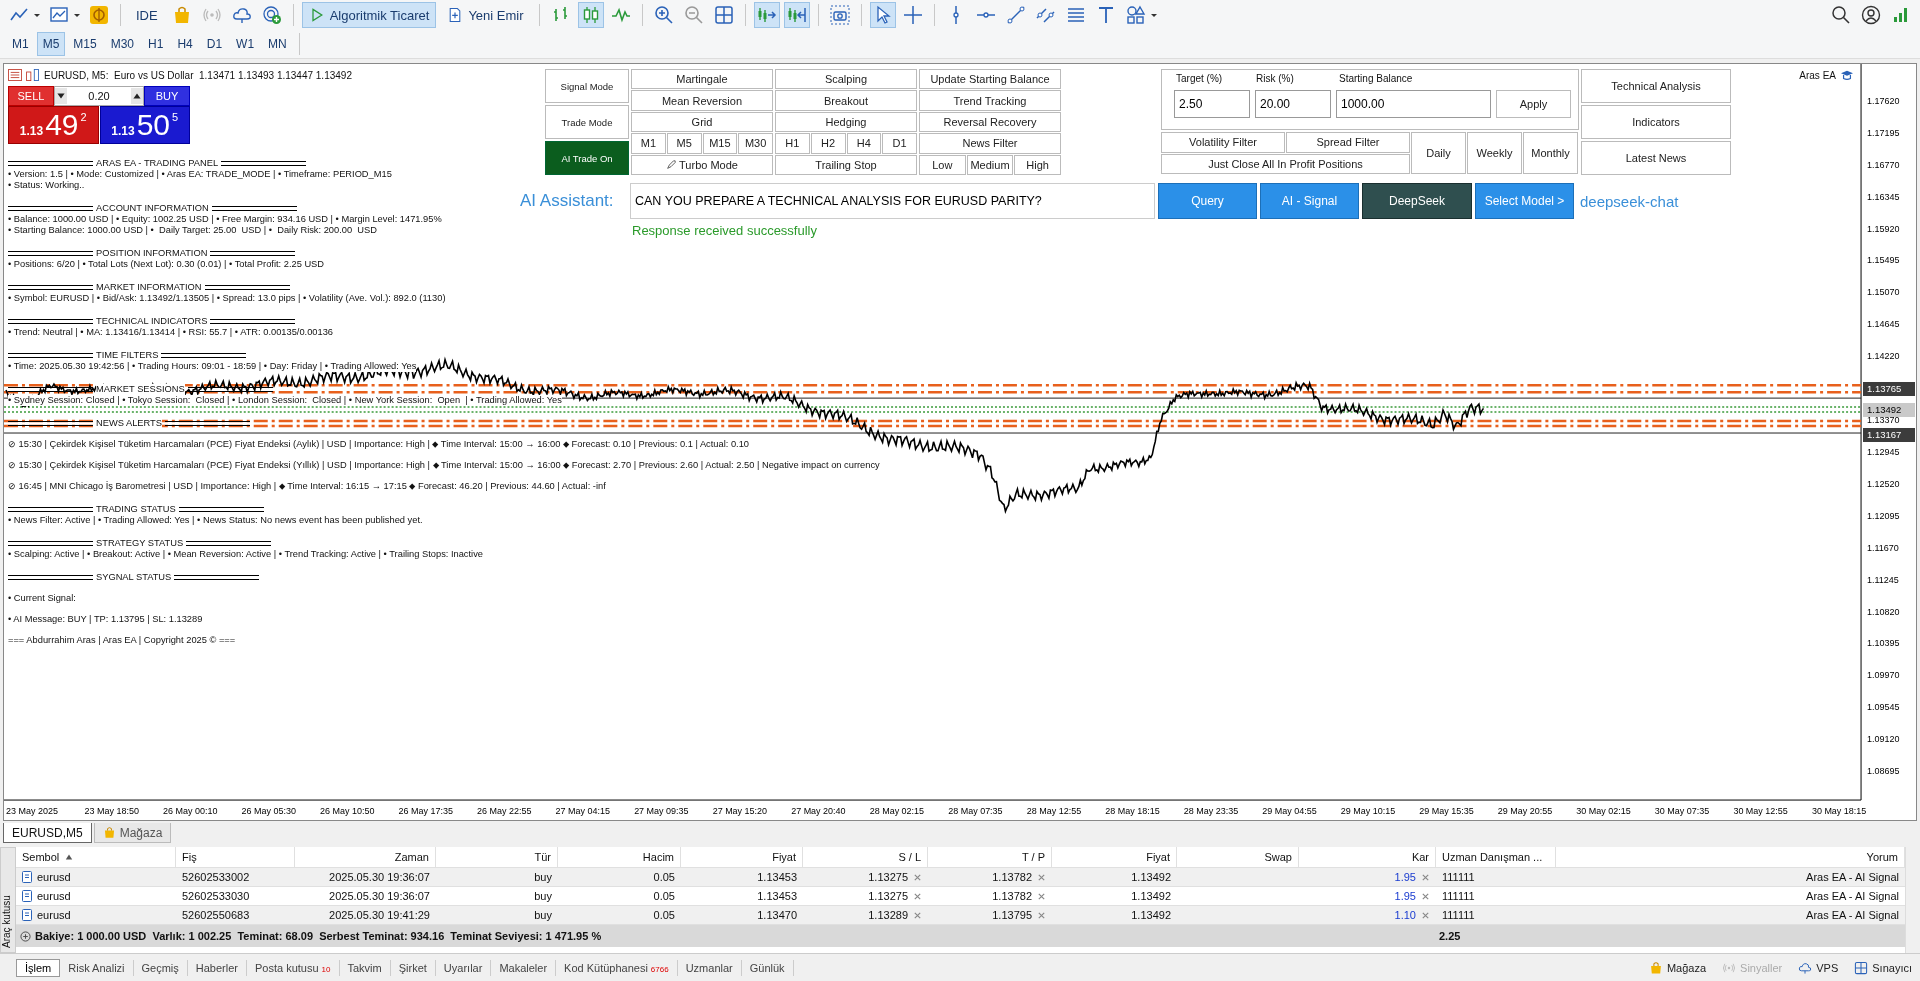 The image size is (1920, 981). I want to click on candlestick-icon, so click(590, 15).